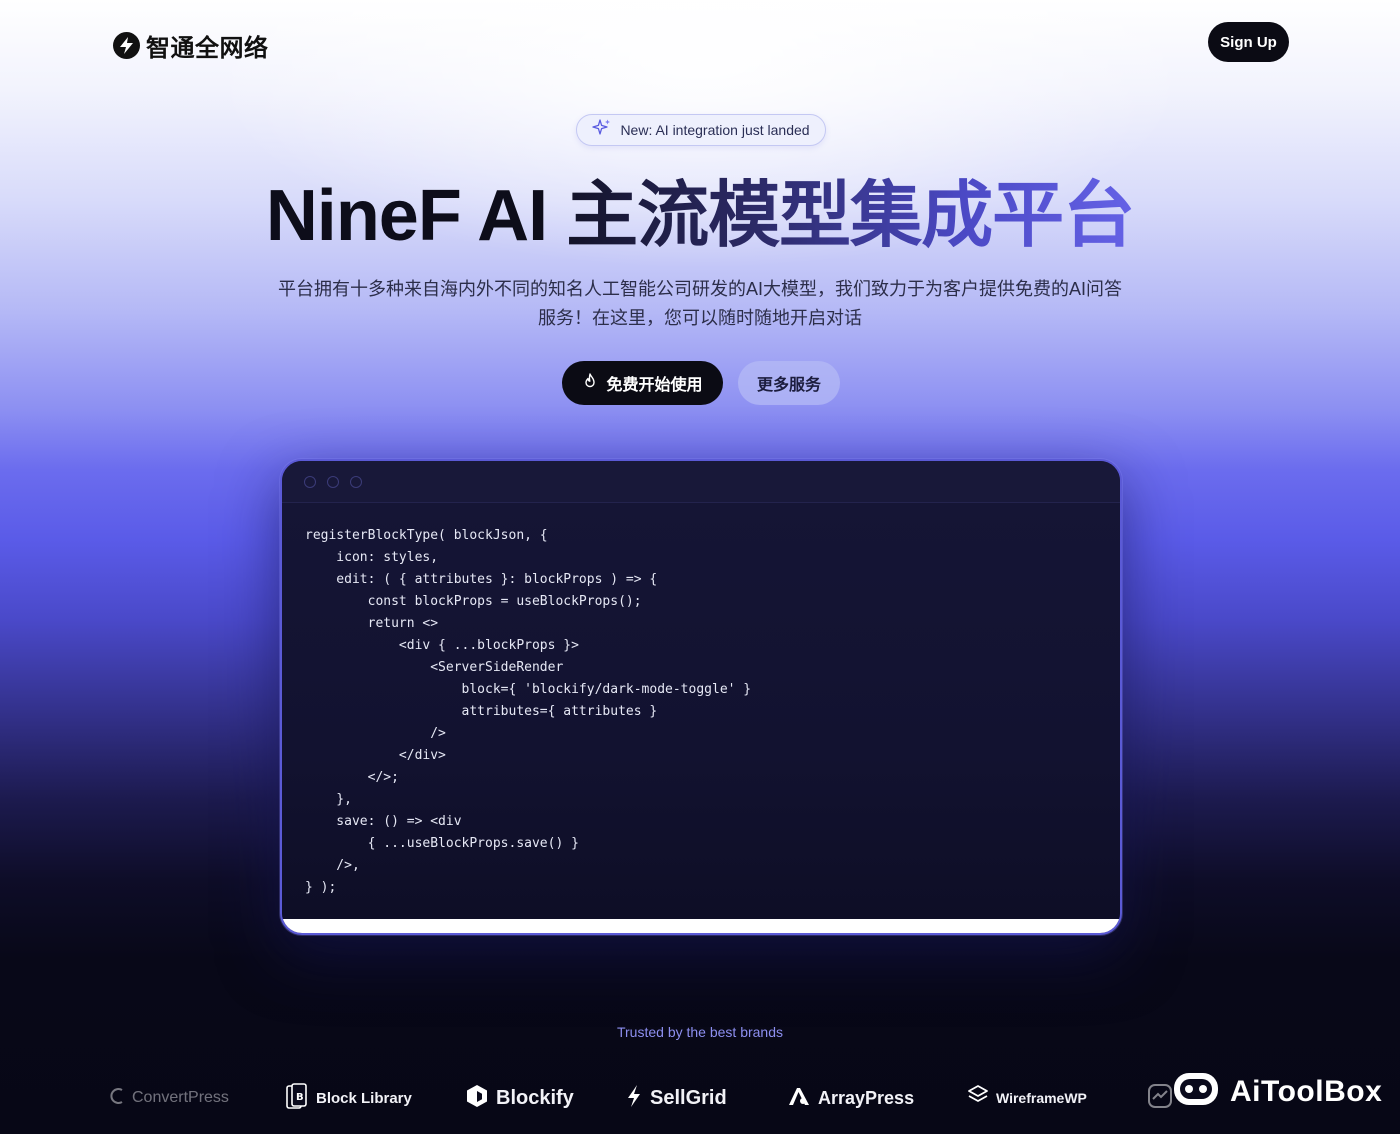  I want to click on sellgrid-icon, so click(634, 1098).